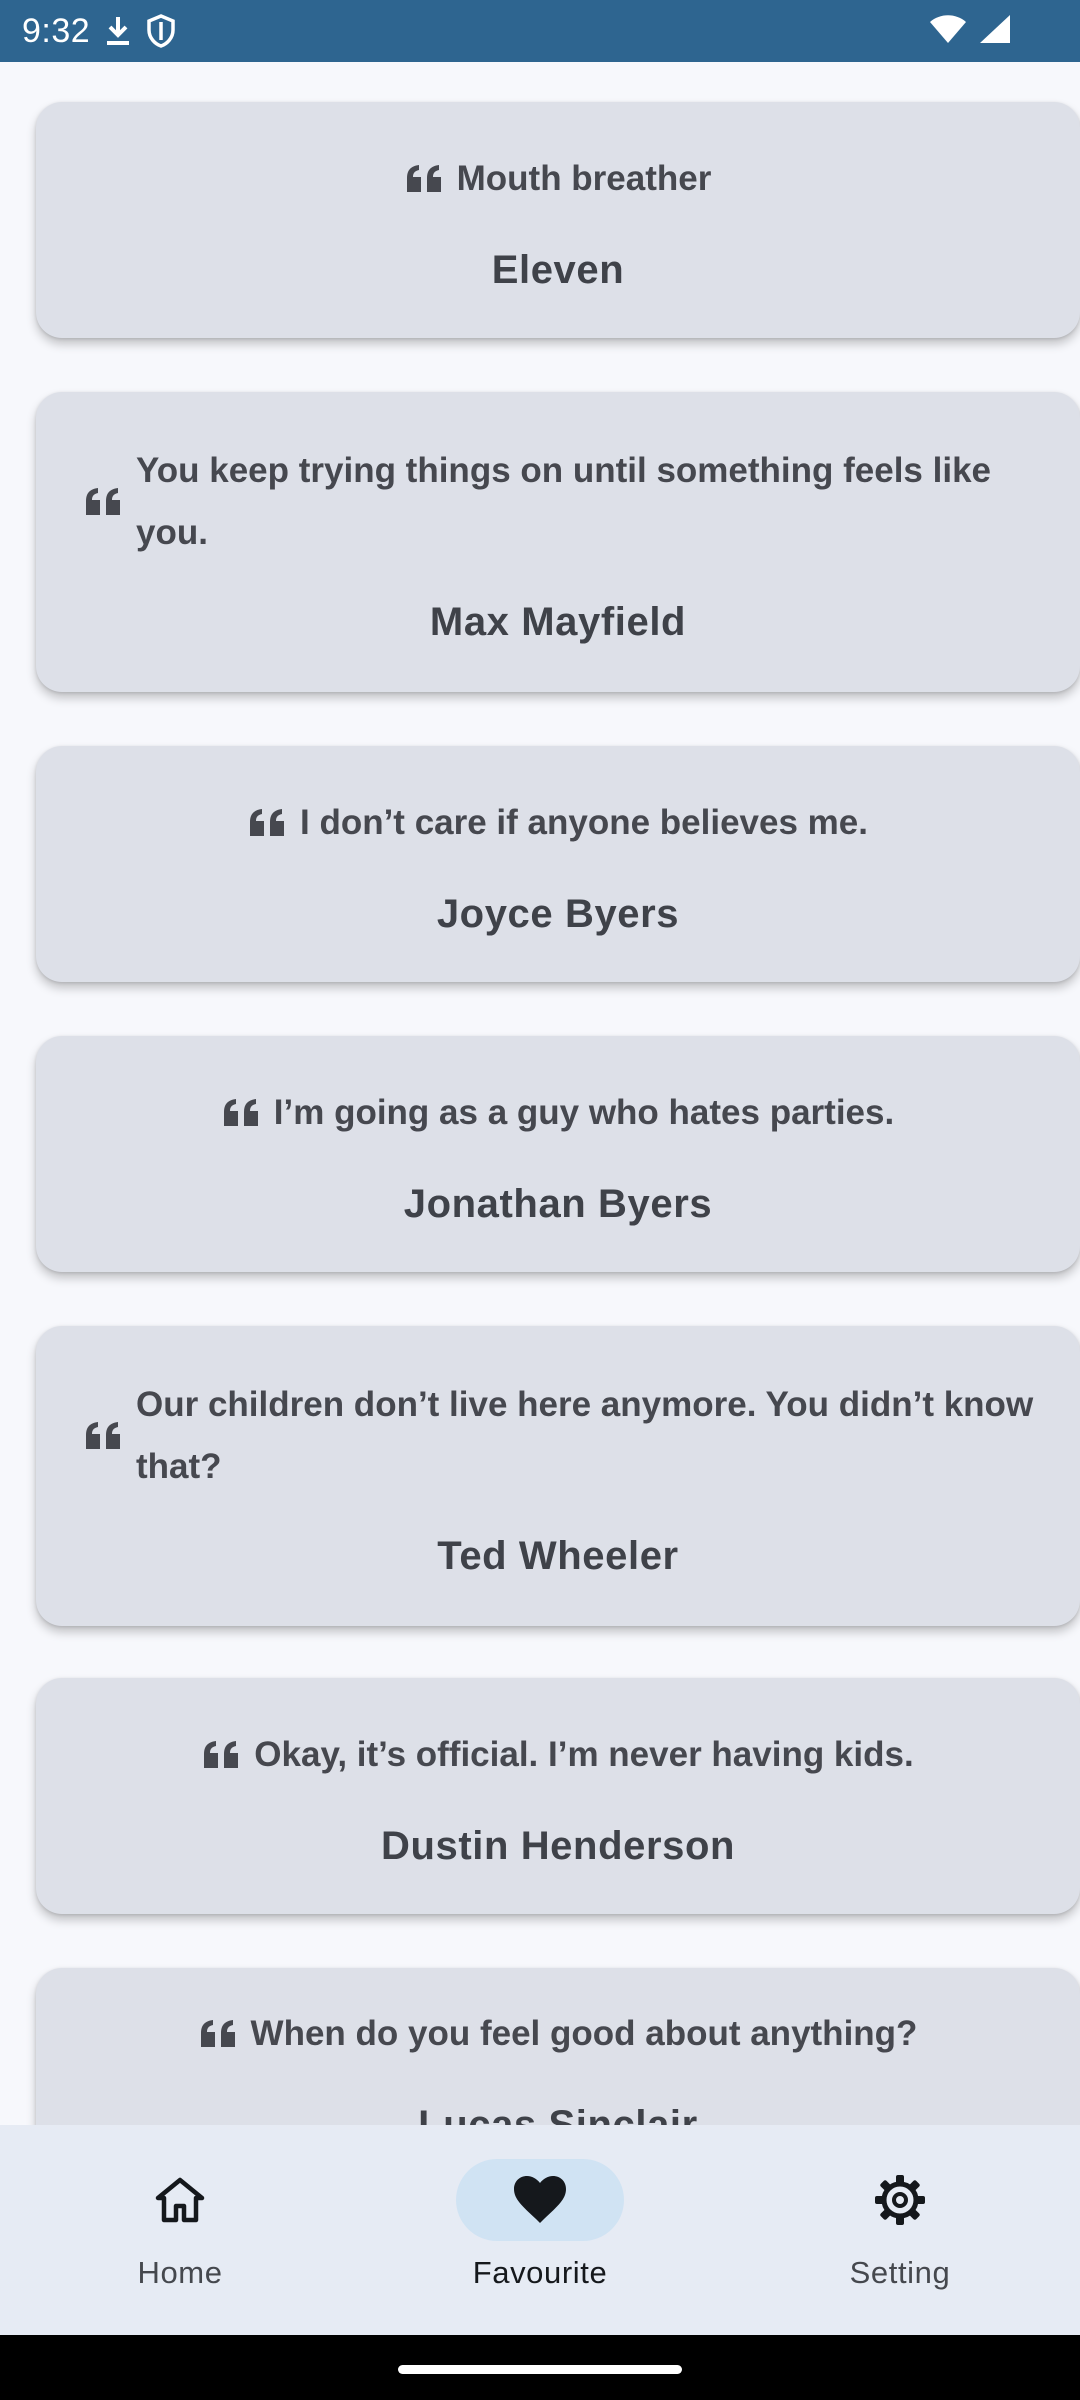 This screenshot has height=2400, width=1080. Describe the element at coordinates (584, 822) in the screenshot. I see `quote-text: I don’t care if anyone believes me.` at that location.